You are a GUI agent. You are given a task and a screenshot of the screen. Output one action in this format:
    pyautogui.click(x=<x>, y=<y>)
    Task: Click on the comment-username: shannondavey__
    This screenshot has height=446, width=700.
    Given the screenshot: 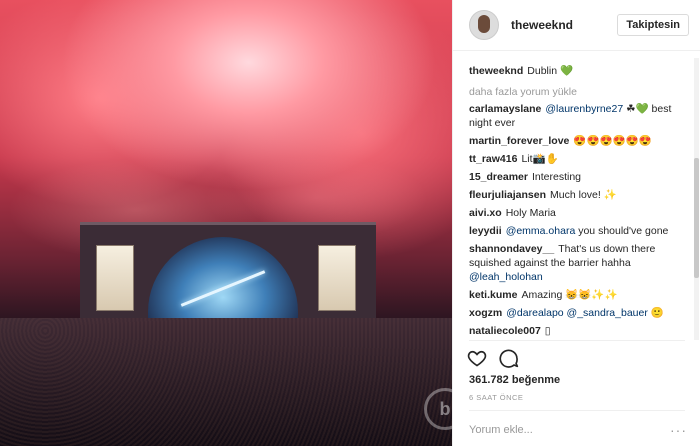 What is the action you would take?
    pyautogui.click(x=511, y=249)
    